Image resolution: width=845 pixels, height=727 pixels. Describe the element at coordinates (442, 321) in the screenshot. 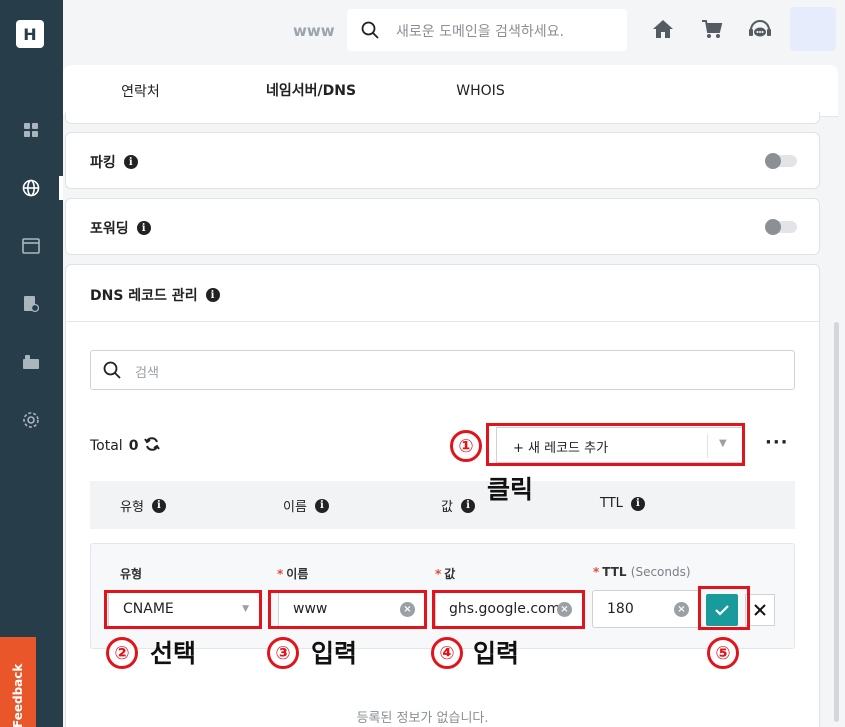

I see `divider` at that location.